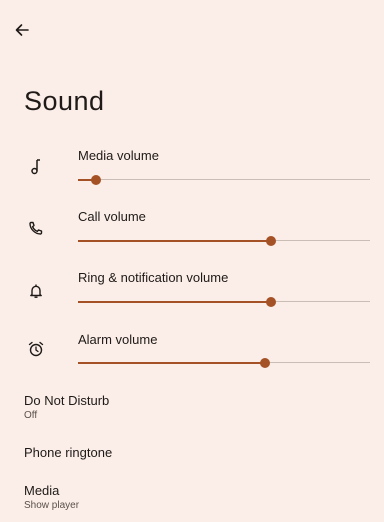 The width and height of the screenshot is (384, 522). Describe the element at coordinates (118, 339) in the screenshot. I see `alarm-volume-label: Alarm volume` at that location.